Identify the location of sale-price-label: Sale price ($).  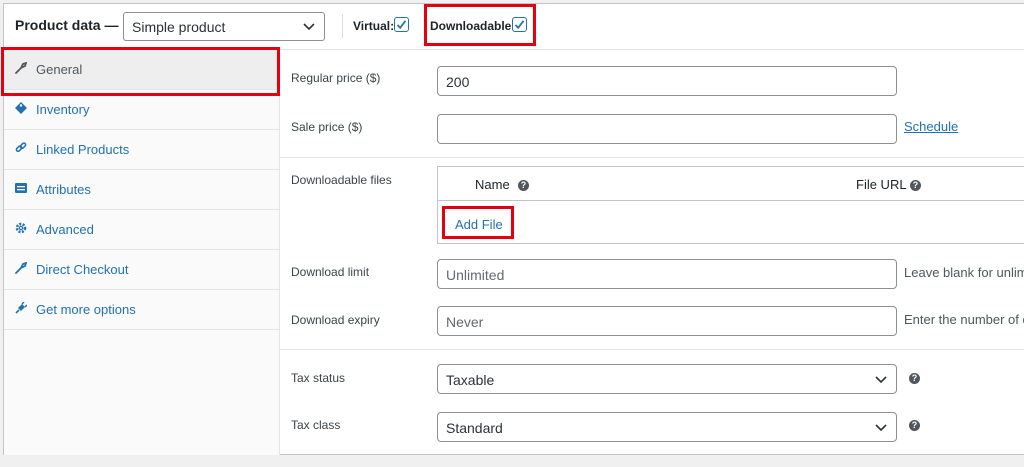
(327, 127).